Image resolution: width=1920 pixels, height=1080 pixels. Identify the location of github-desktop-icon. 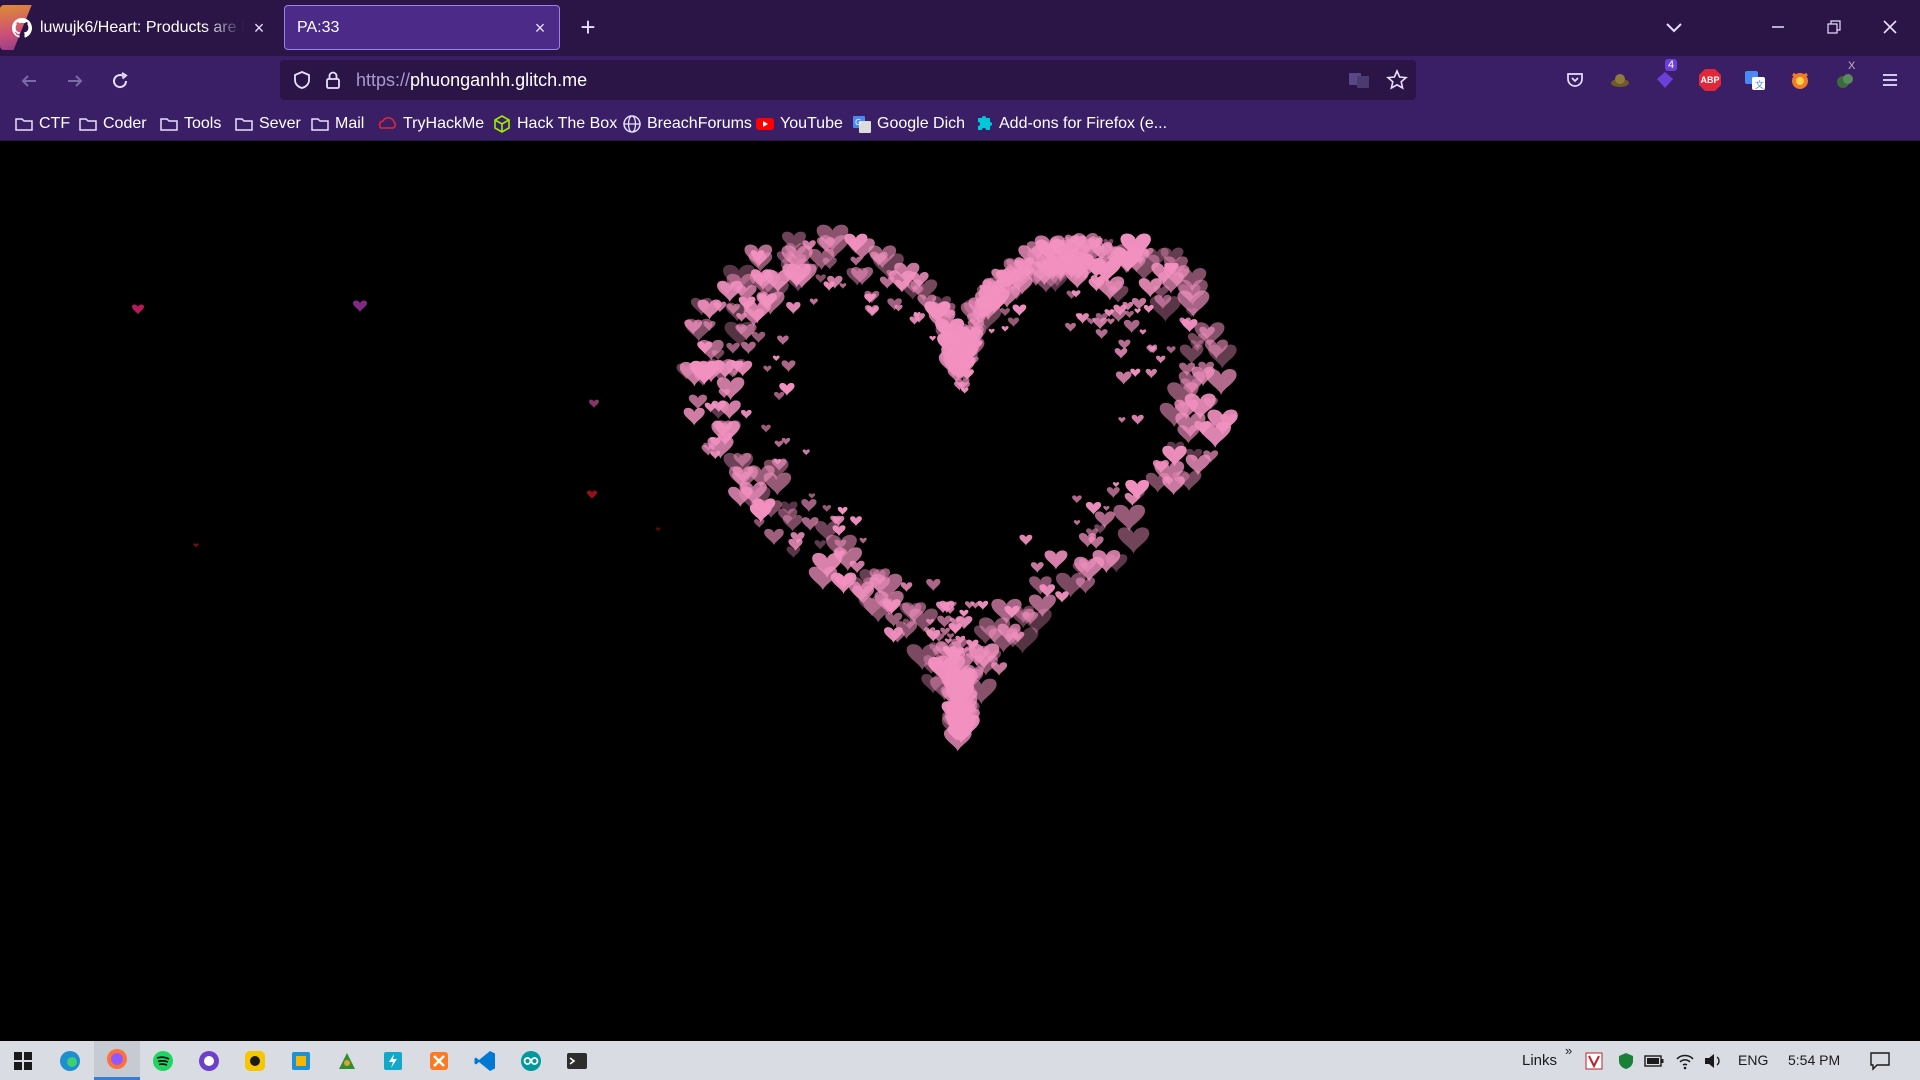
(209, 1060).